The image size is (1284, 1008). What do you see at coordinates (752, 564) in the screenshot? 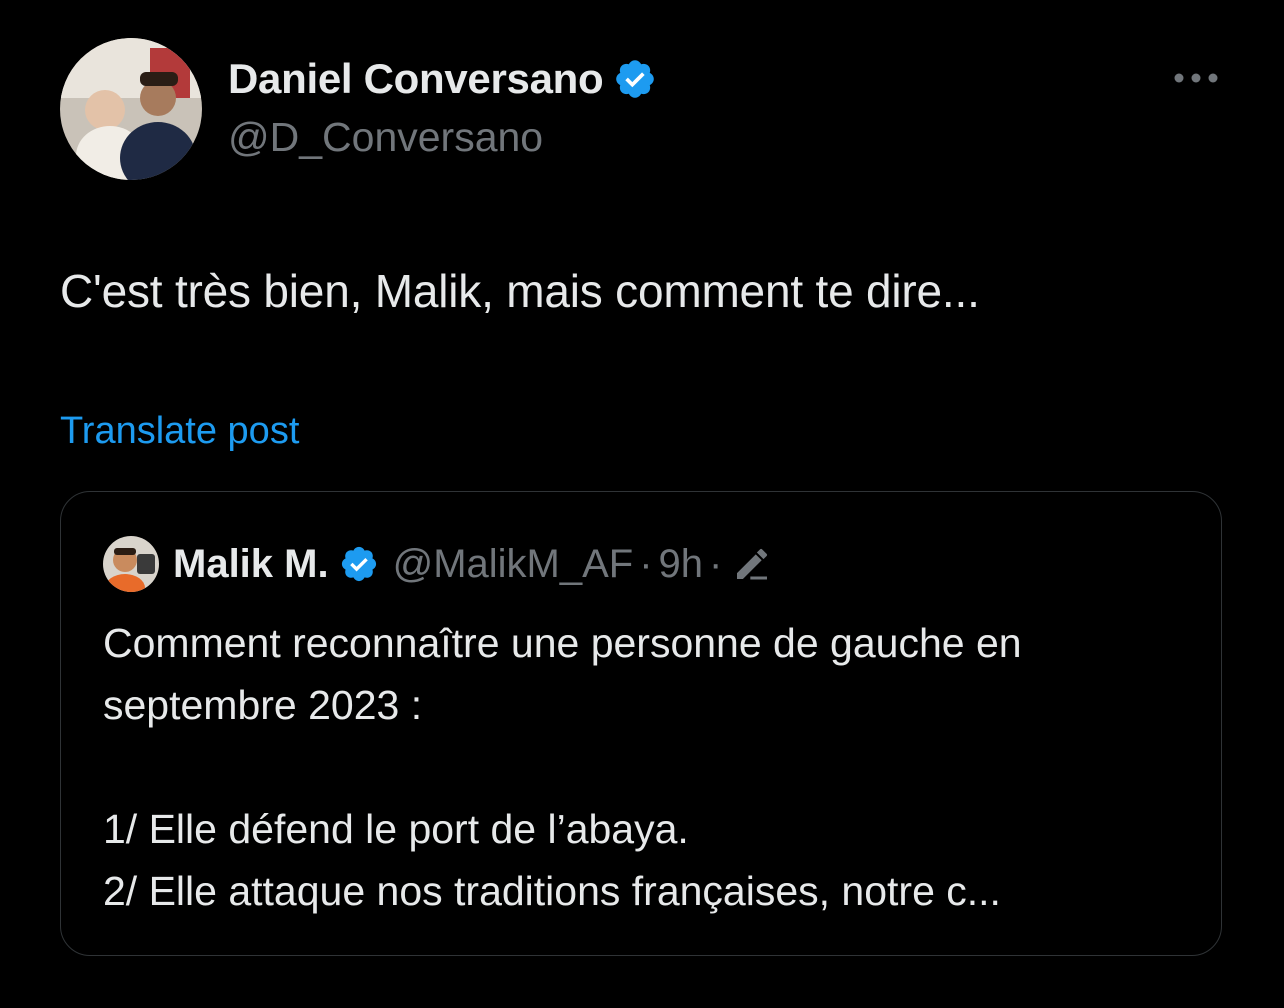
I see `edit-pencil-icon` at bounding box center [752, 564].